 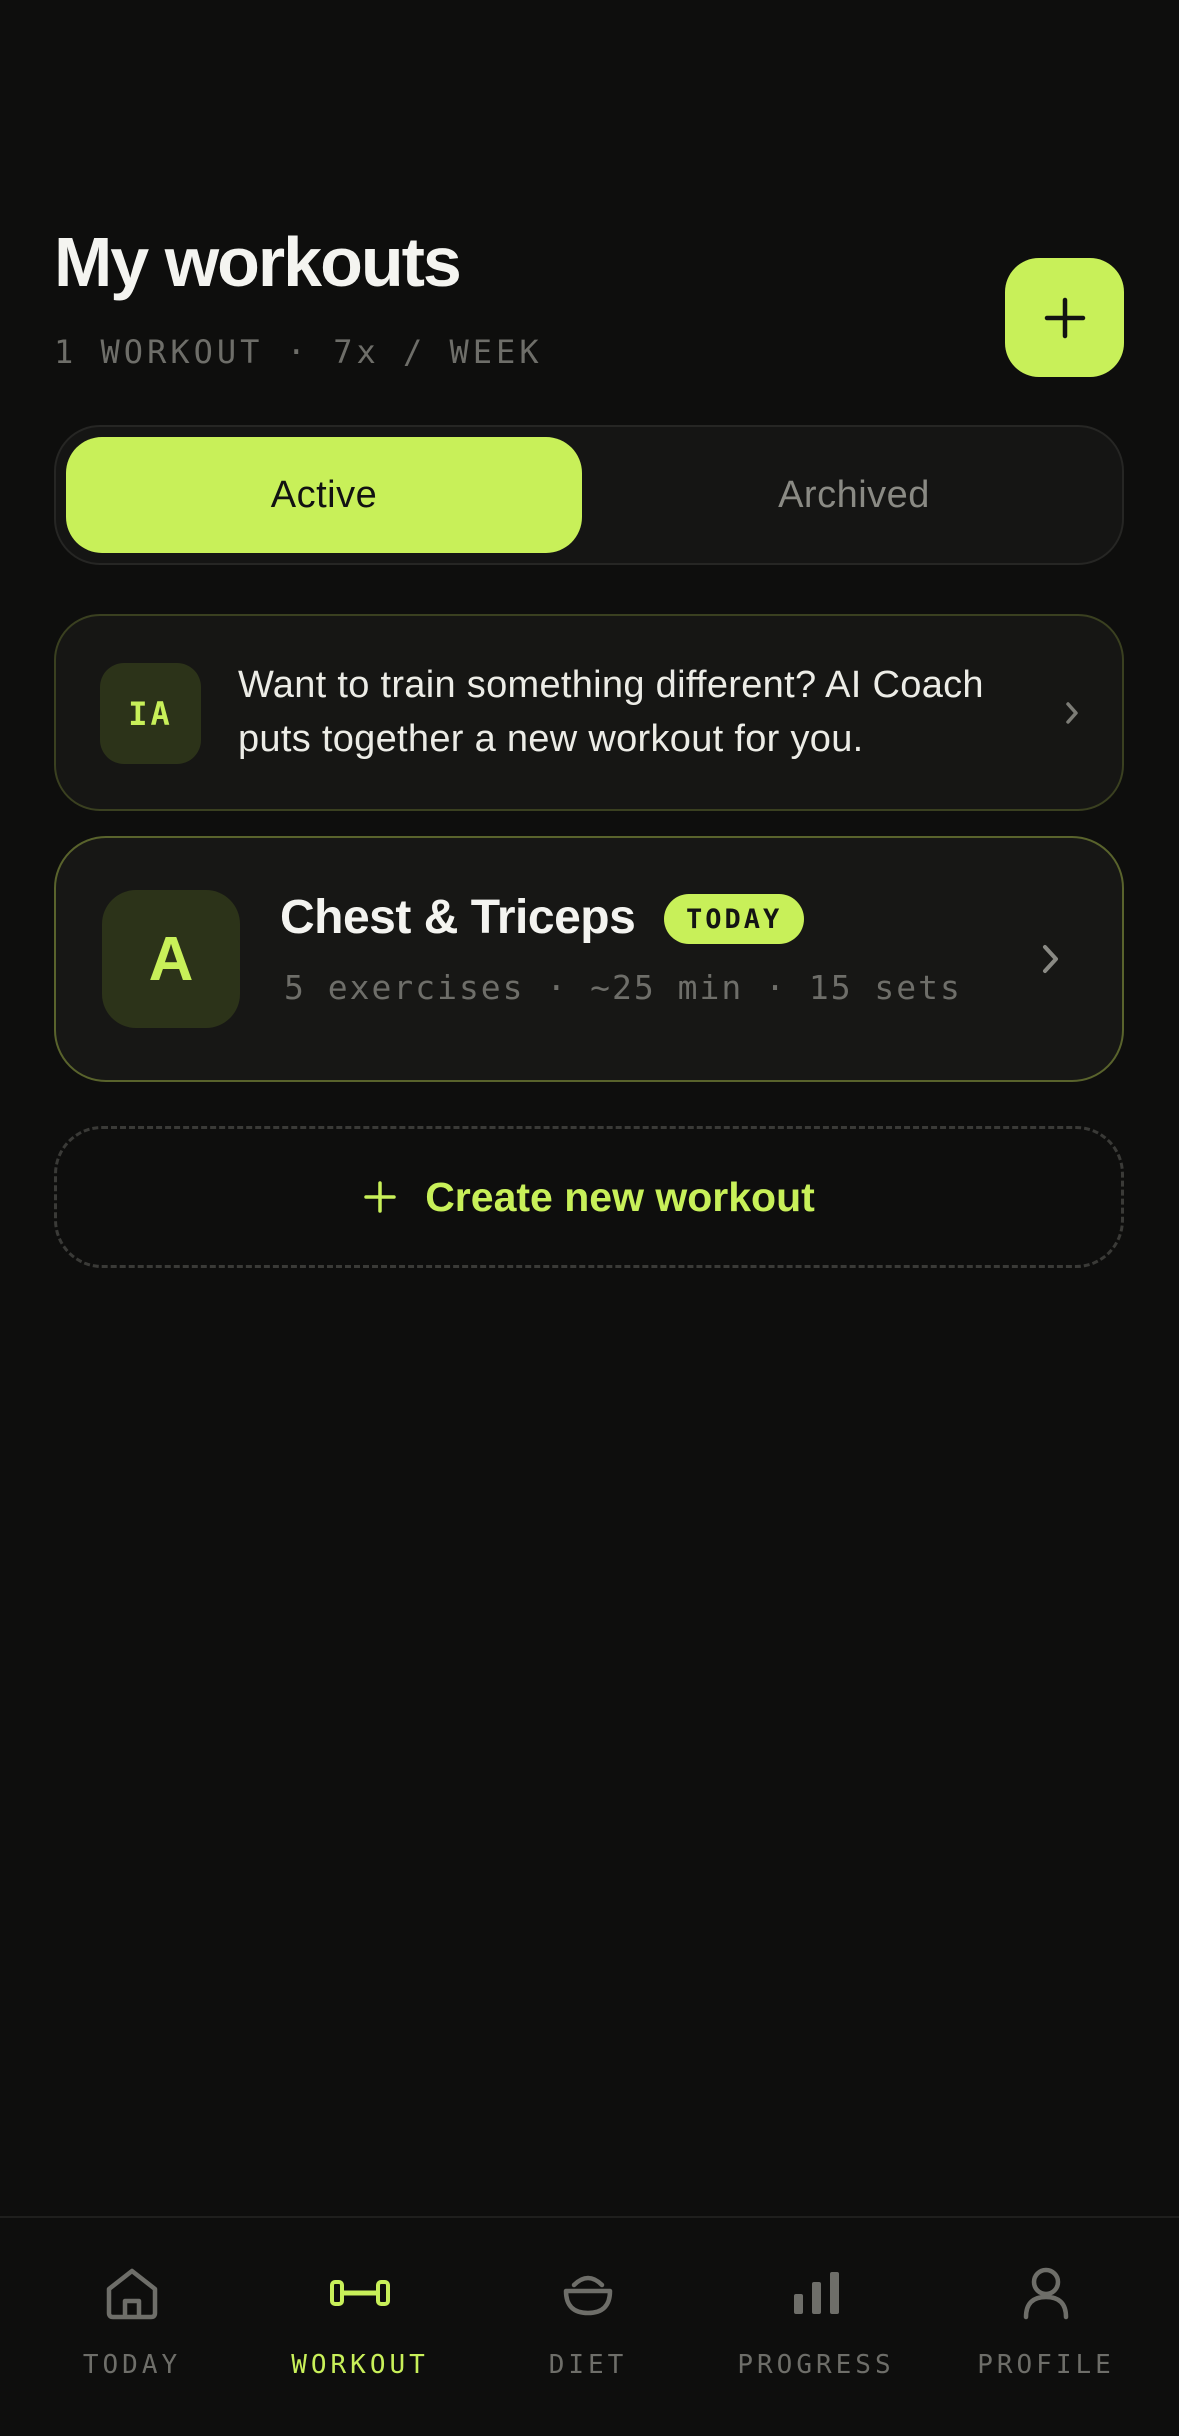 What do you see at coordinates (816, 2293) in the screenshot?
I see `bar-chart-icon` at bounding box center [816, 2293].